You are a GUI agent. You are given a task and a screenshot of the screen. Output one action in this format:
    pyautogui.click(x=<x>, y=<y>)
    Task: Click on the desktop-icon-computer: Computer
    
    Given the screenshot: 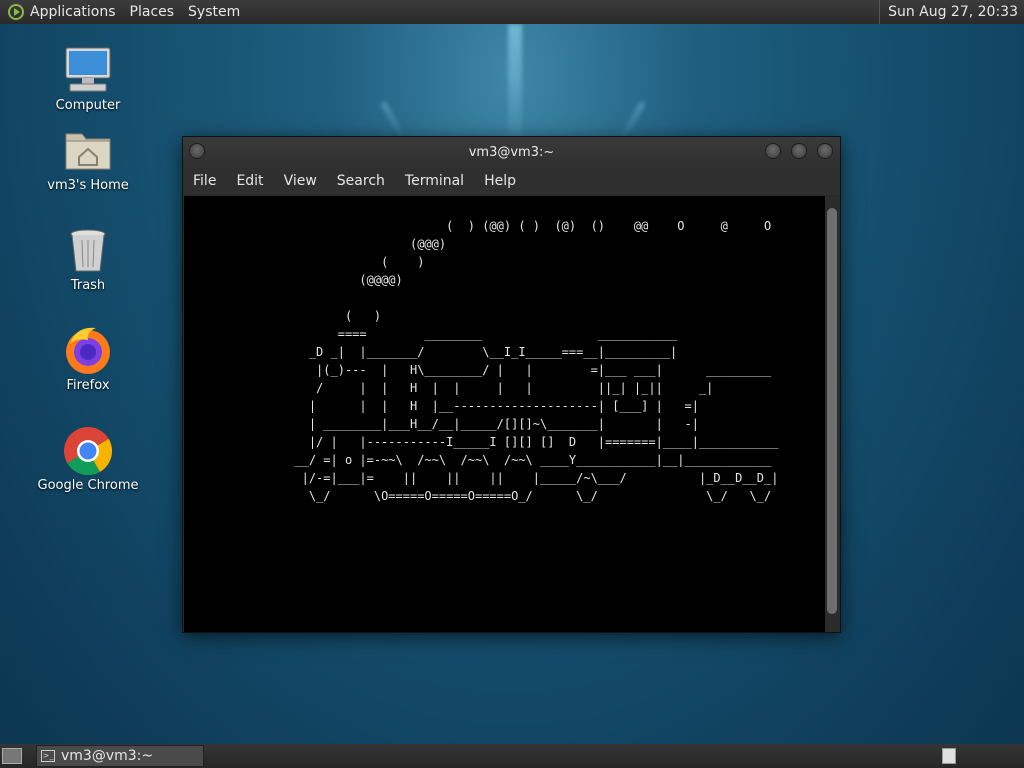 What is the action you would take?
    pyautogui.click(x=88, y=78)
    